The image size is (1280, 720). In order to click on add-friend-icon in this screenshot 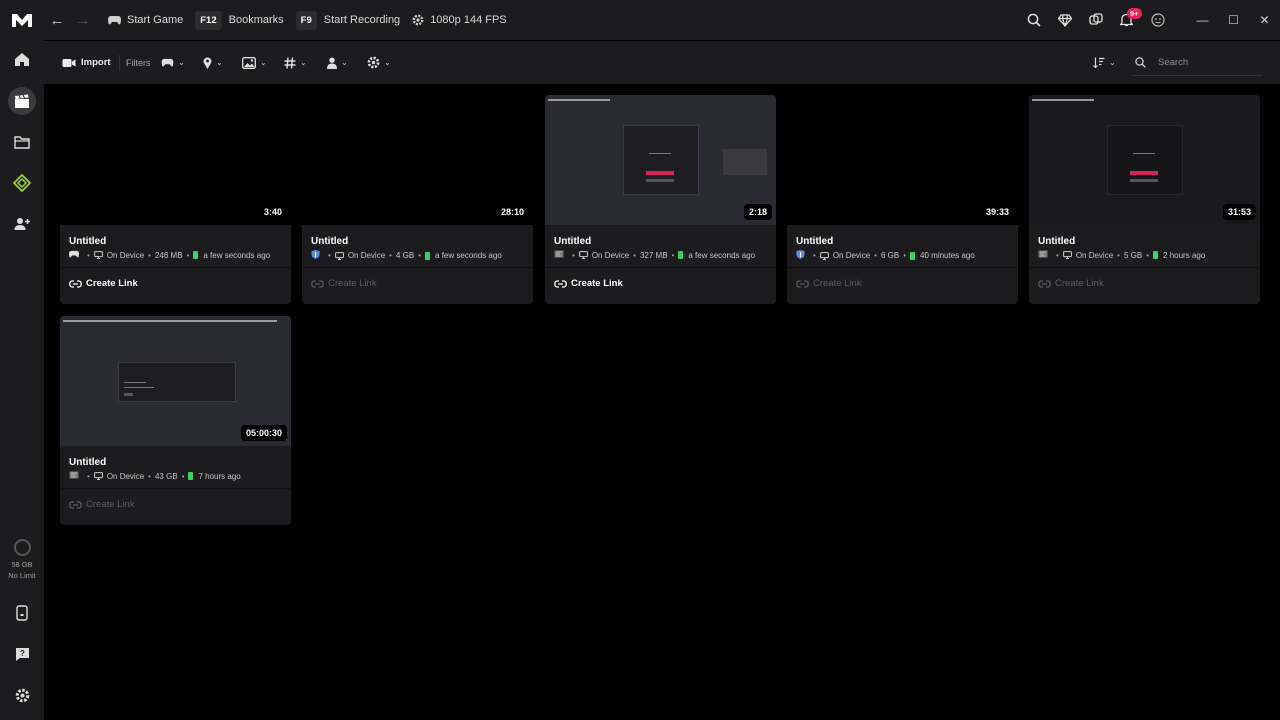, I will do `click(22, 224)`.